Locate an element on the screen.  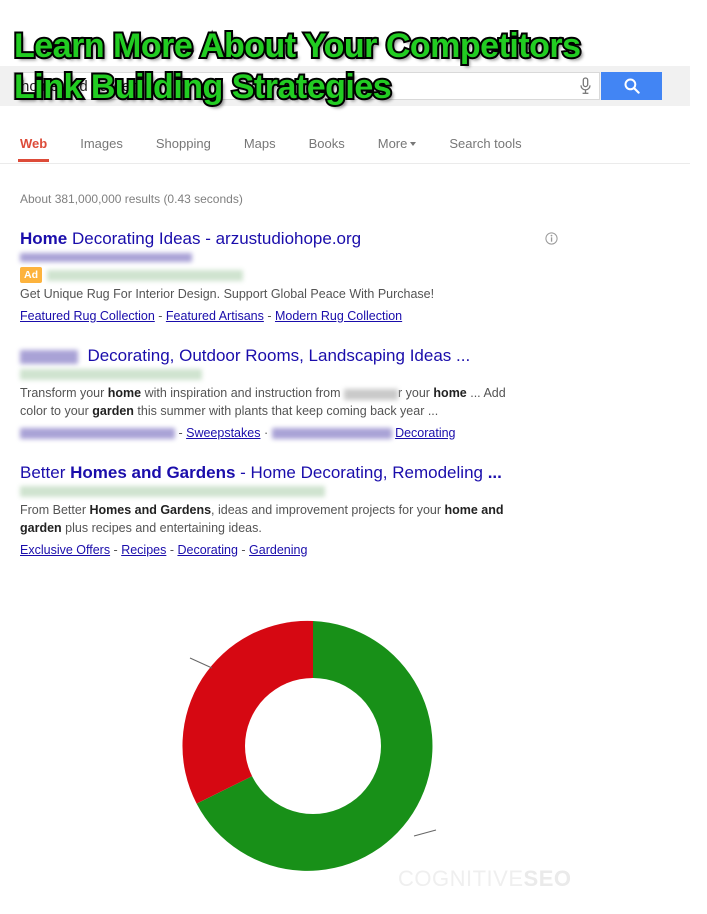
sitelink-featured-rug-collection: Featured Rug Collection is located at coordinates (87, 316).